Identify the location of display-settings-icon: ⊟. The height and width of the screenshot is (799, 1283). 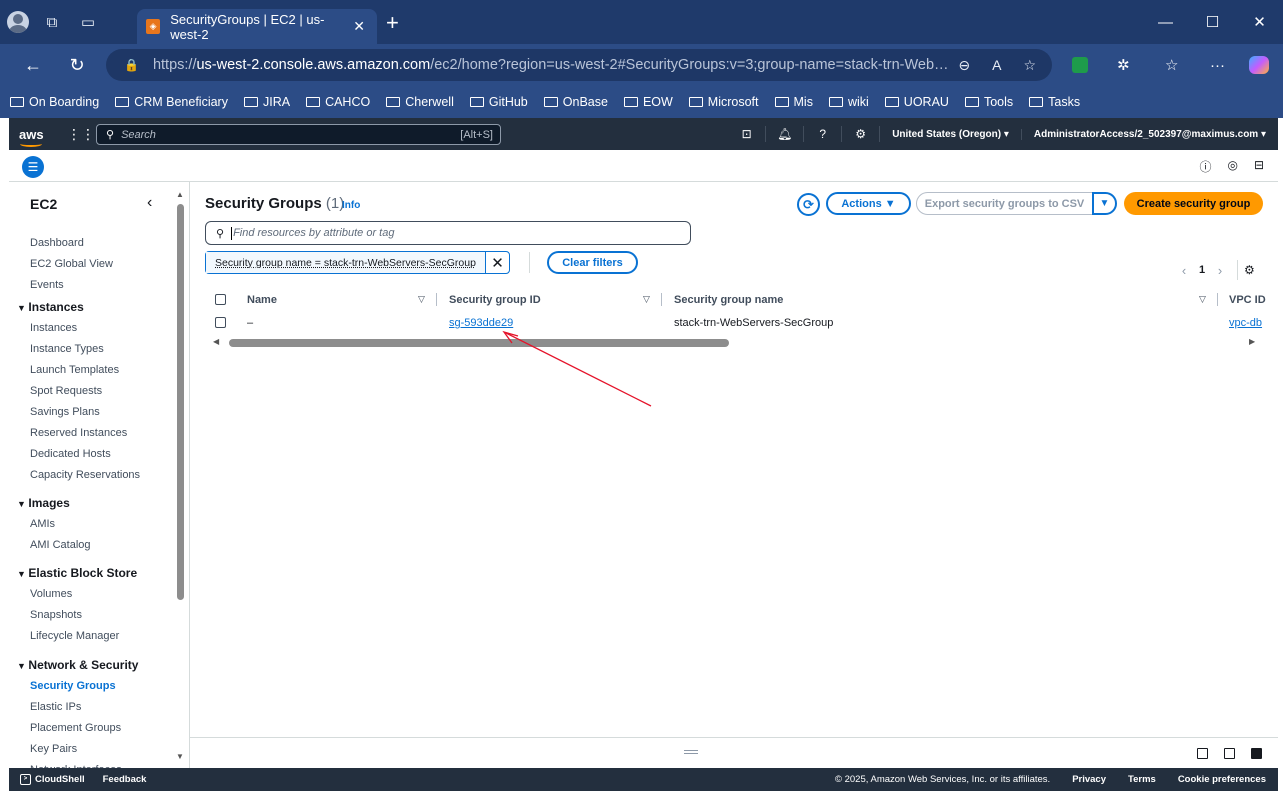
(1259, 166).